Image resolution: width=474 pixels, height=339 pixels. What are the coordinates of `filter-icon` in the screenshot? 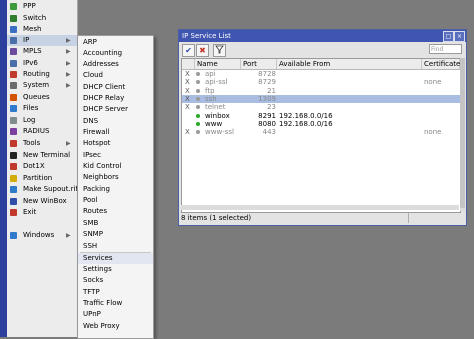 It's located at (219, 50).